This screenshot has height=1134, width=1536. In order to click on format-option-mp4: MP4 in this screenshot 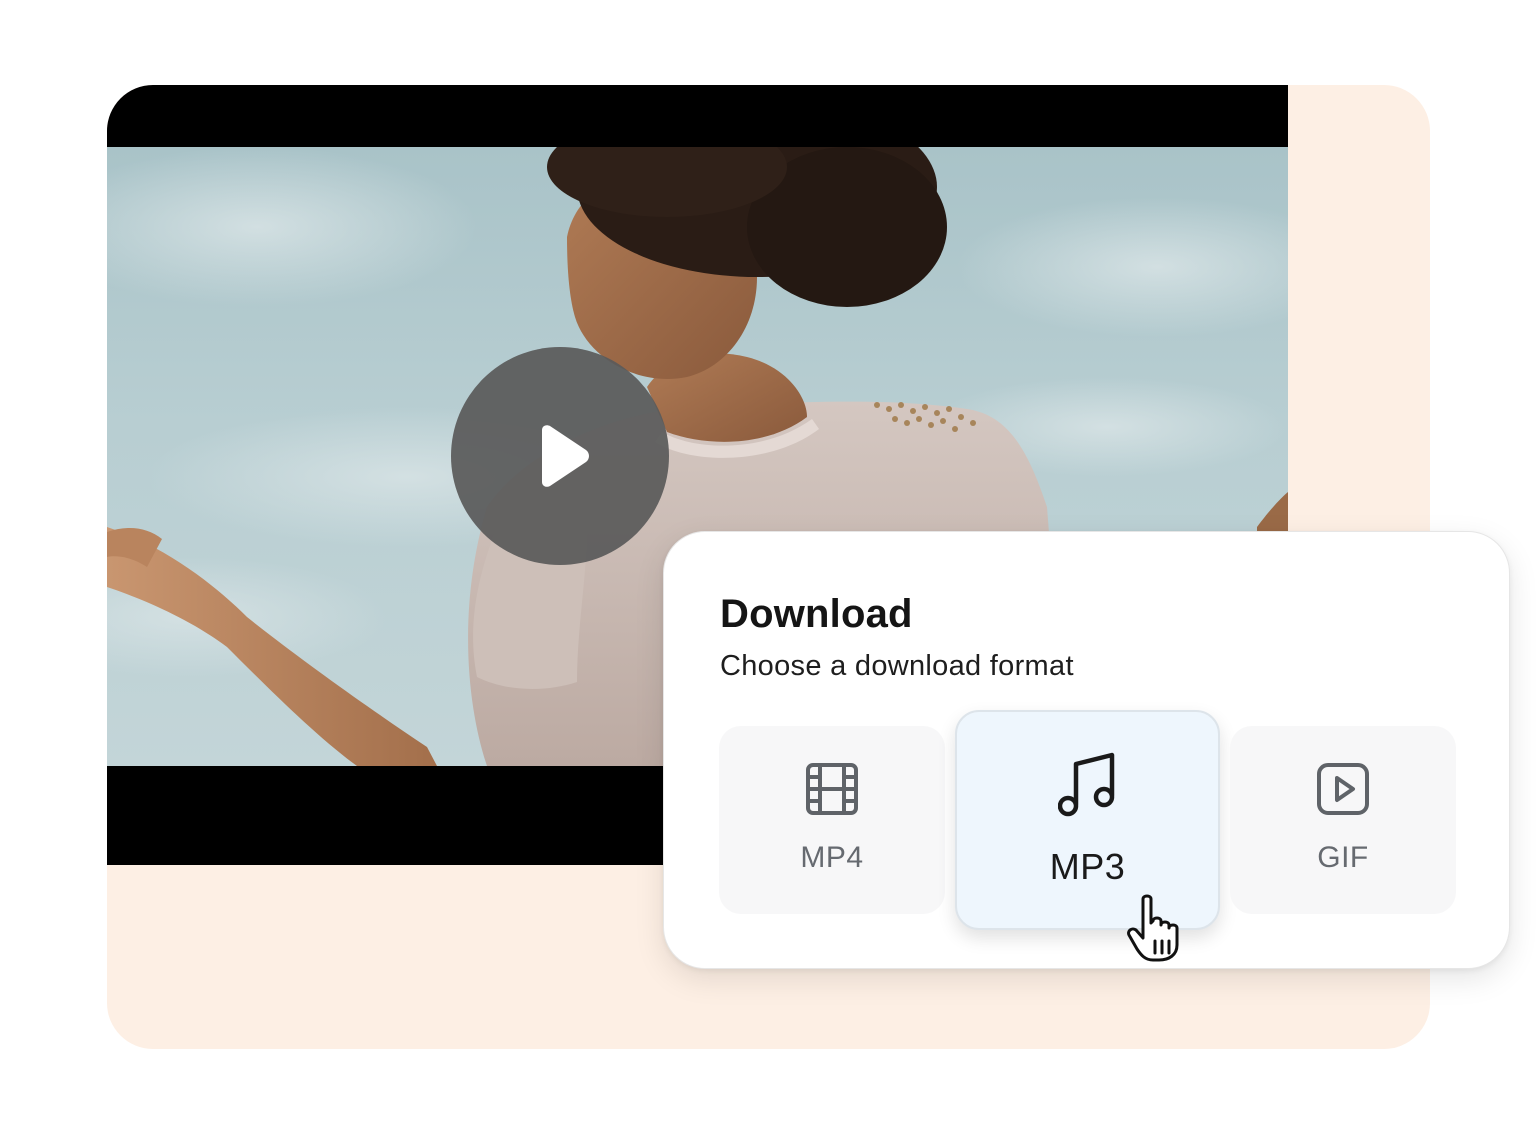, I will do `click(832, 820)`.